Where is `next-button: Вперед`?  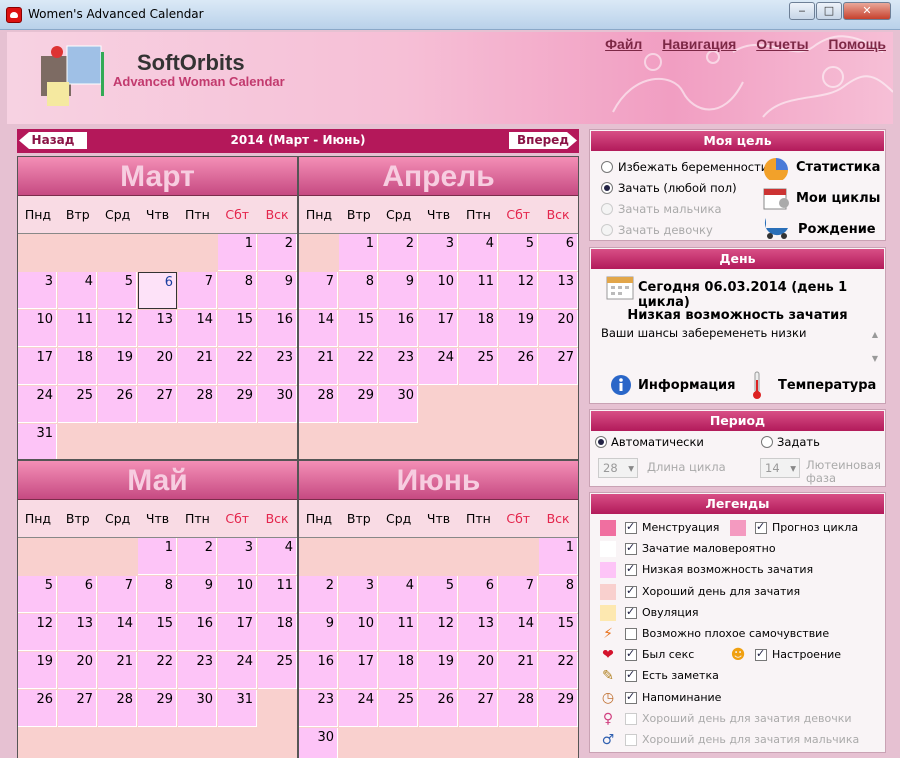 next-button: Вперед is located at coordinates (543, 140).